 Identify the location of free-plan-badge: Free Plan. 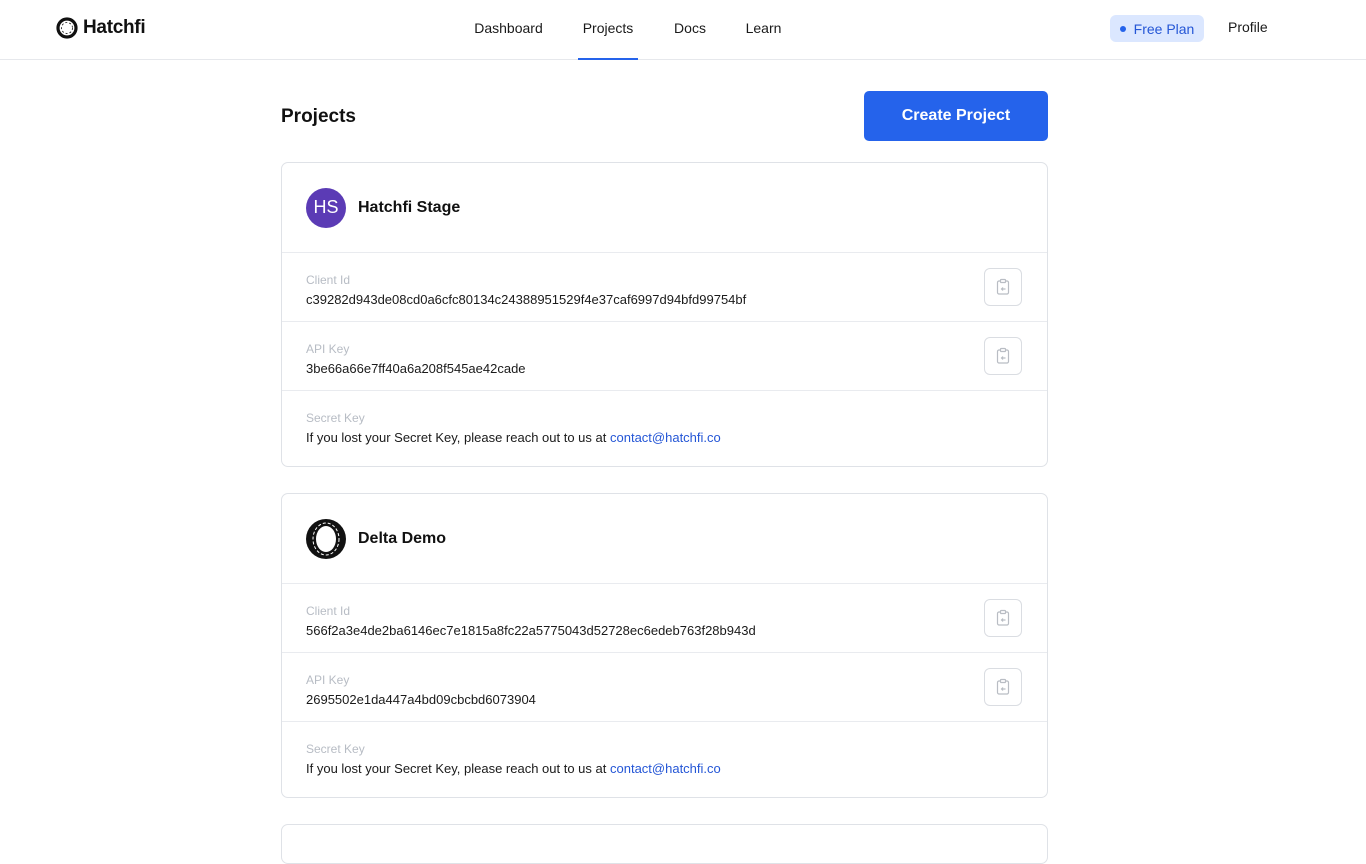
(1157, 28).